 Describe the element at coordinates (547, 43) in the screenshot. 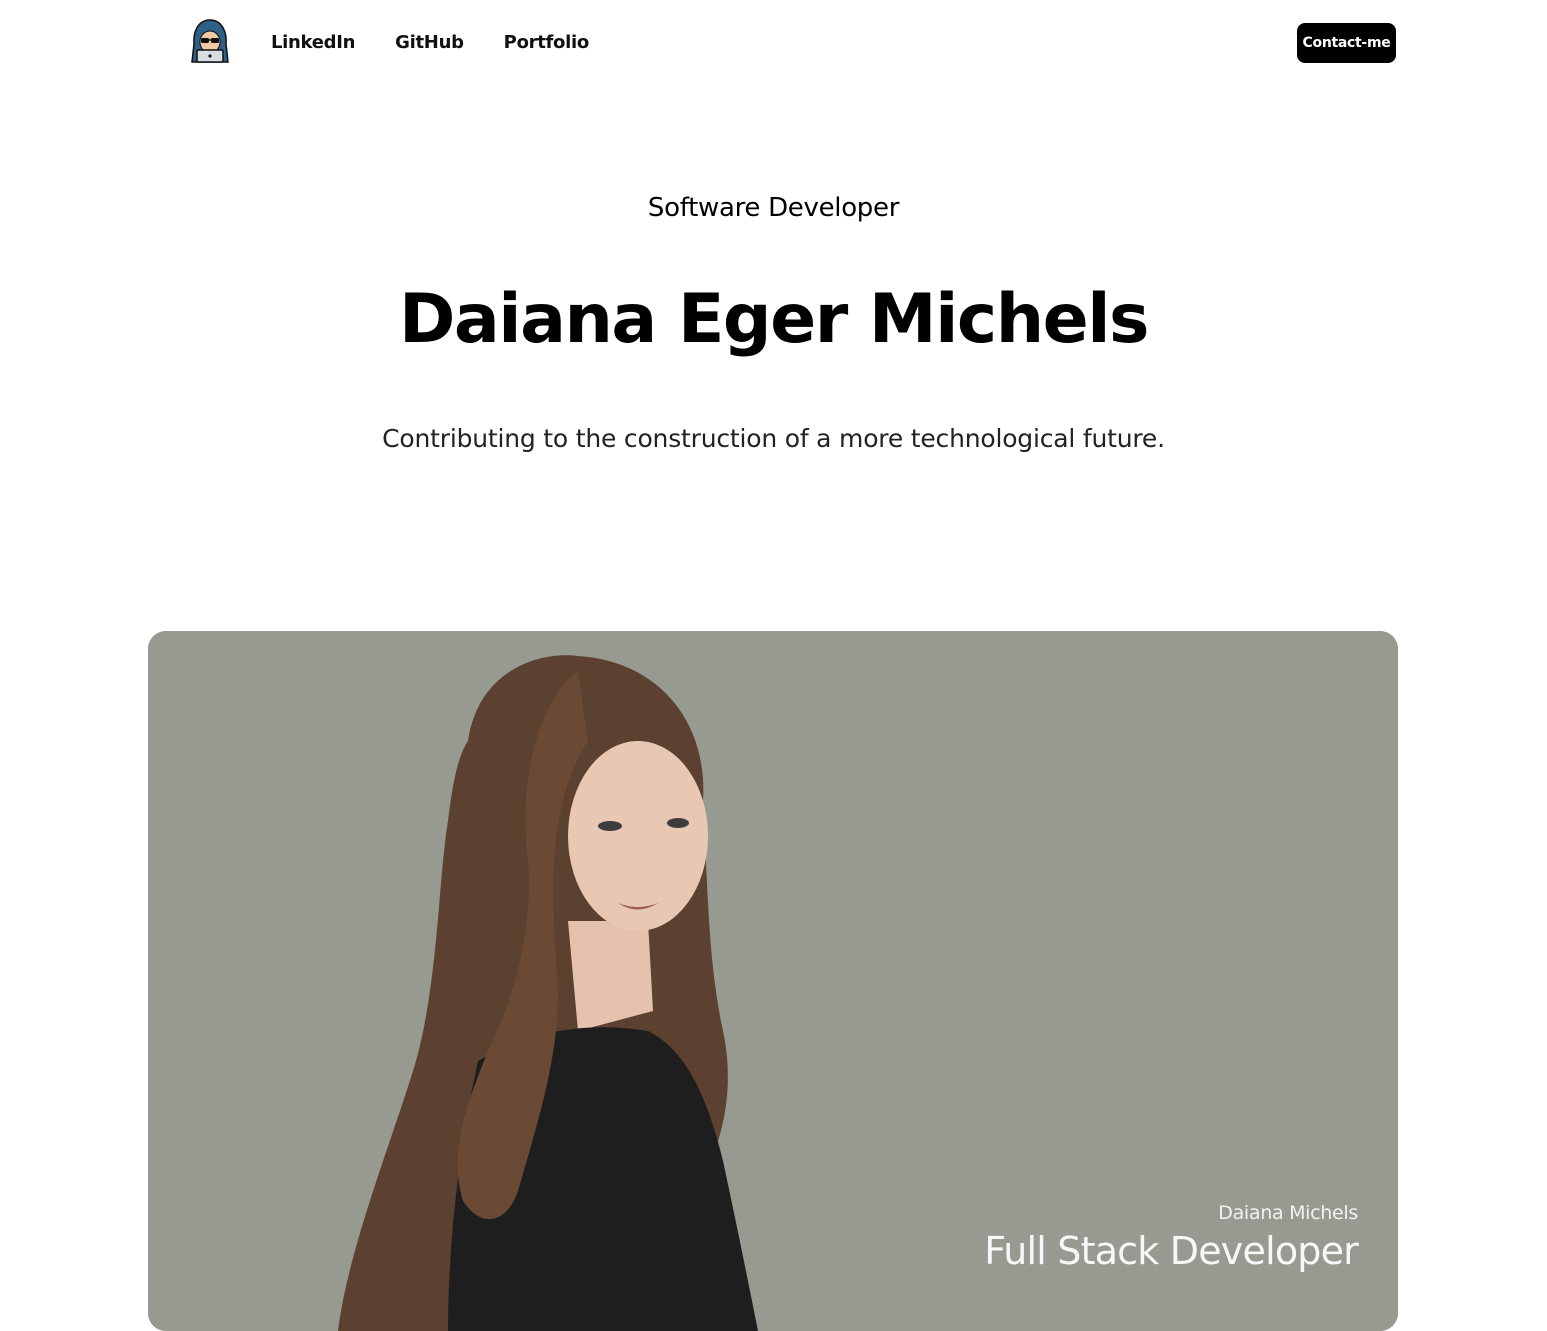

I see `nav-link-portfolio: Portfolio` at that location.